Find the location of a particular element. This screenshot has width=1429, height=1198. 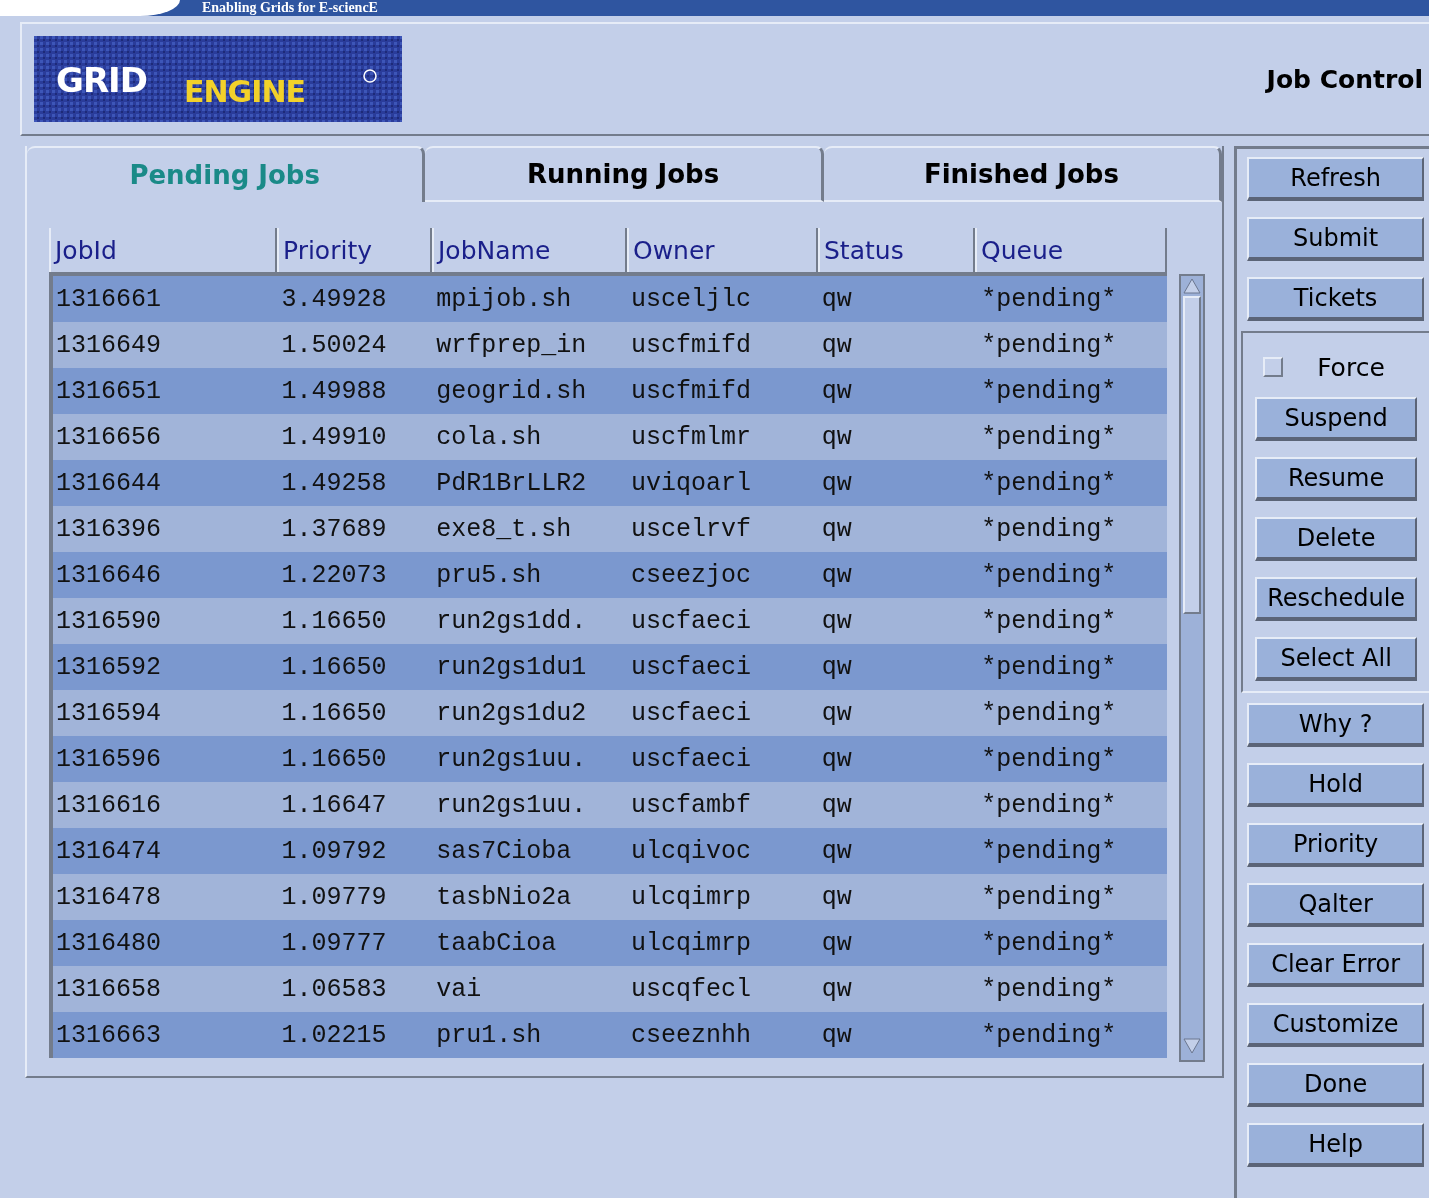

window-title: Job Control is located at coordinates (1344, 79).